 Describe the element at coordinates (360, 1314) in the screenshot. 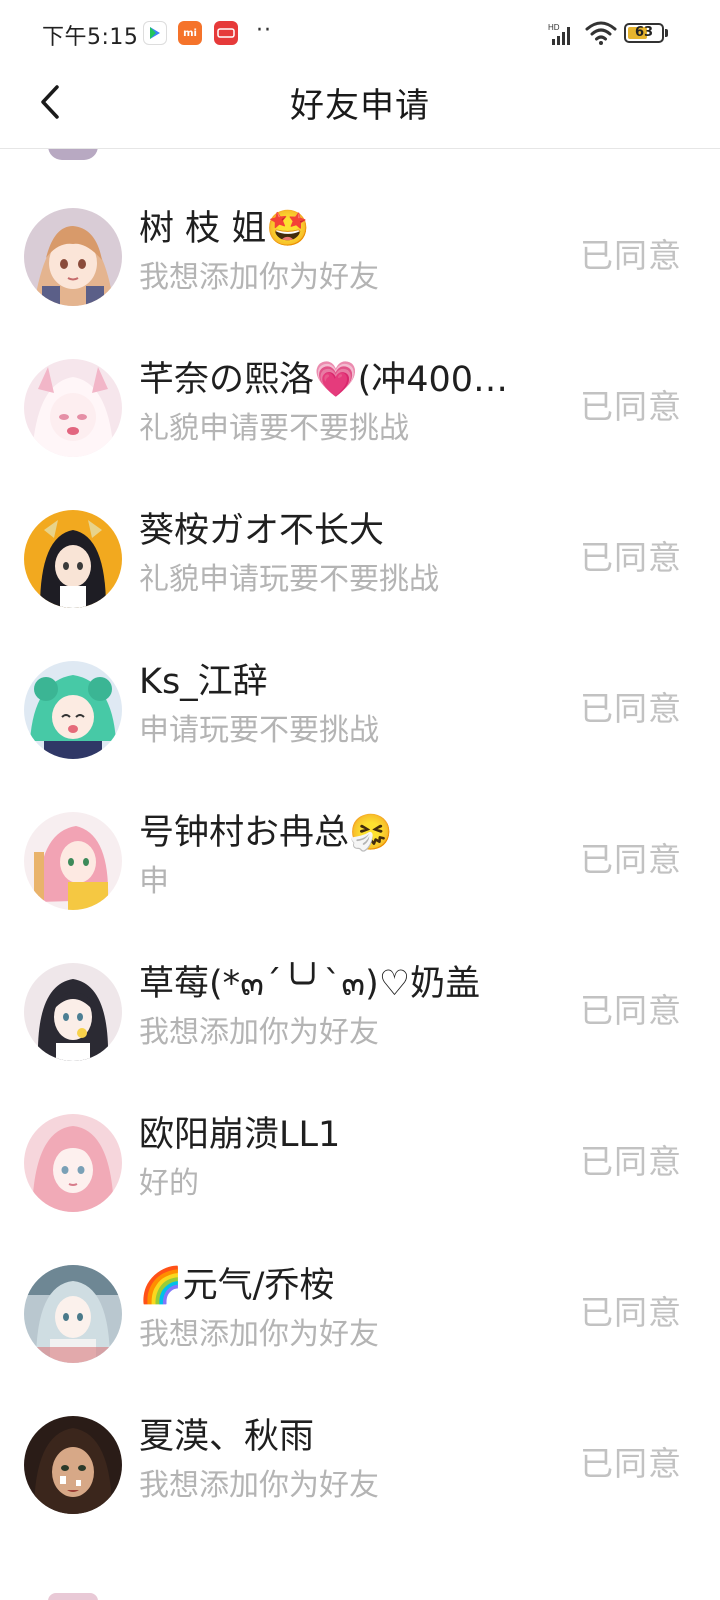

I see `list-item: 🌈元气/乔桉 我想添加你为好友 已同意` at that location.